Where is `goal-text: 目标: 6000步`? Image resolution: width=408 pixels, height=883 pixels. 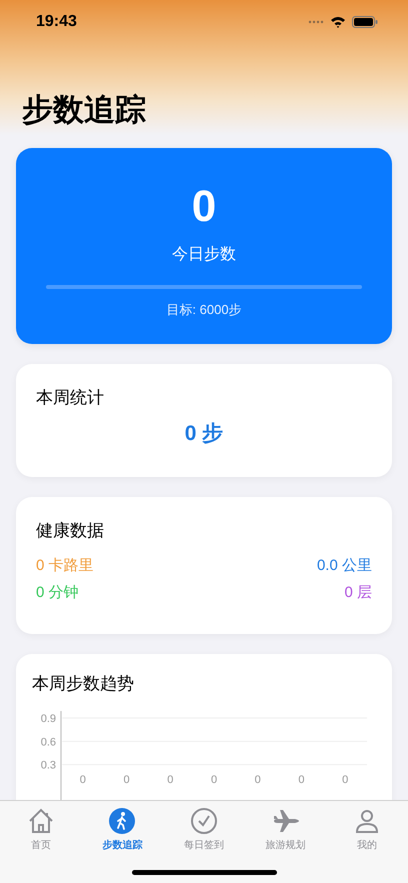 goal-text: 目标: 6000步 is located at coordinates (204, 310).